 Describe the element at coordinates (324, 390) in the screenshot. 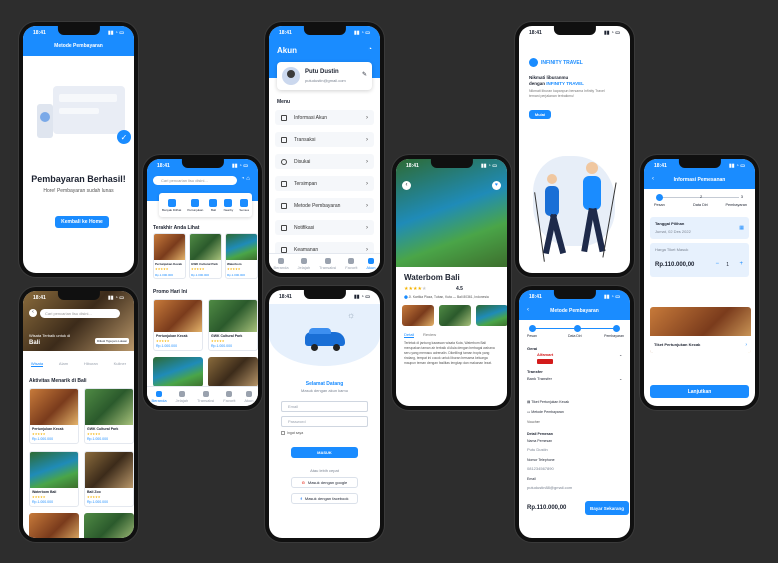

I see `welcome-subtitle: Masuk dengan akun kamu` at that location.